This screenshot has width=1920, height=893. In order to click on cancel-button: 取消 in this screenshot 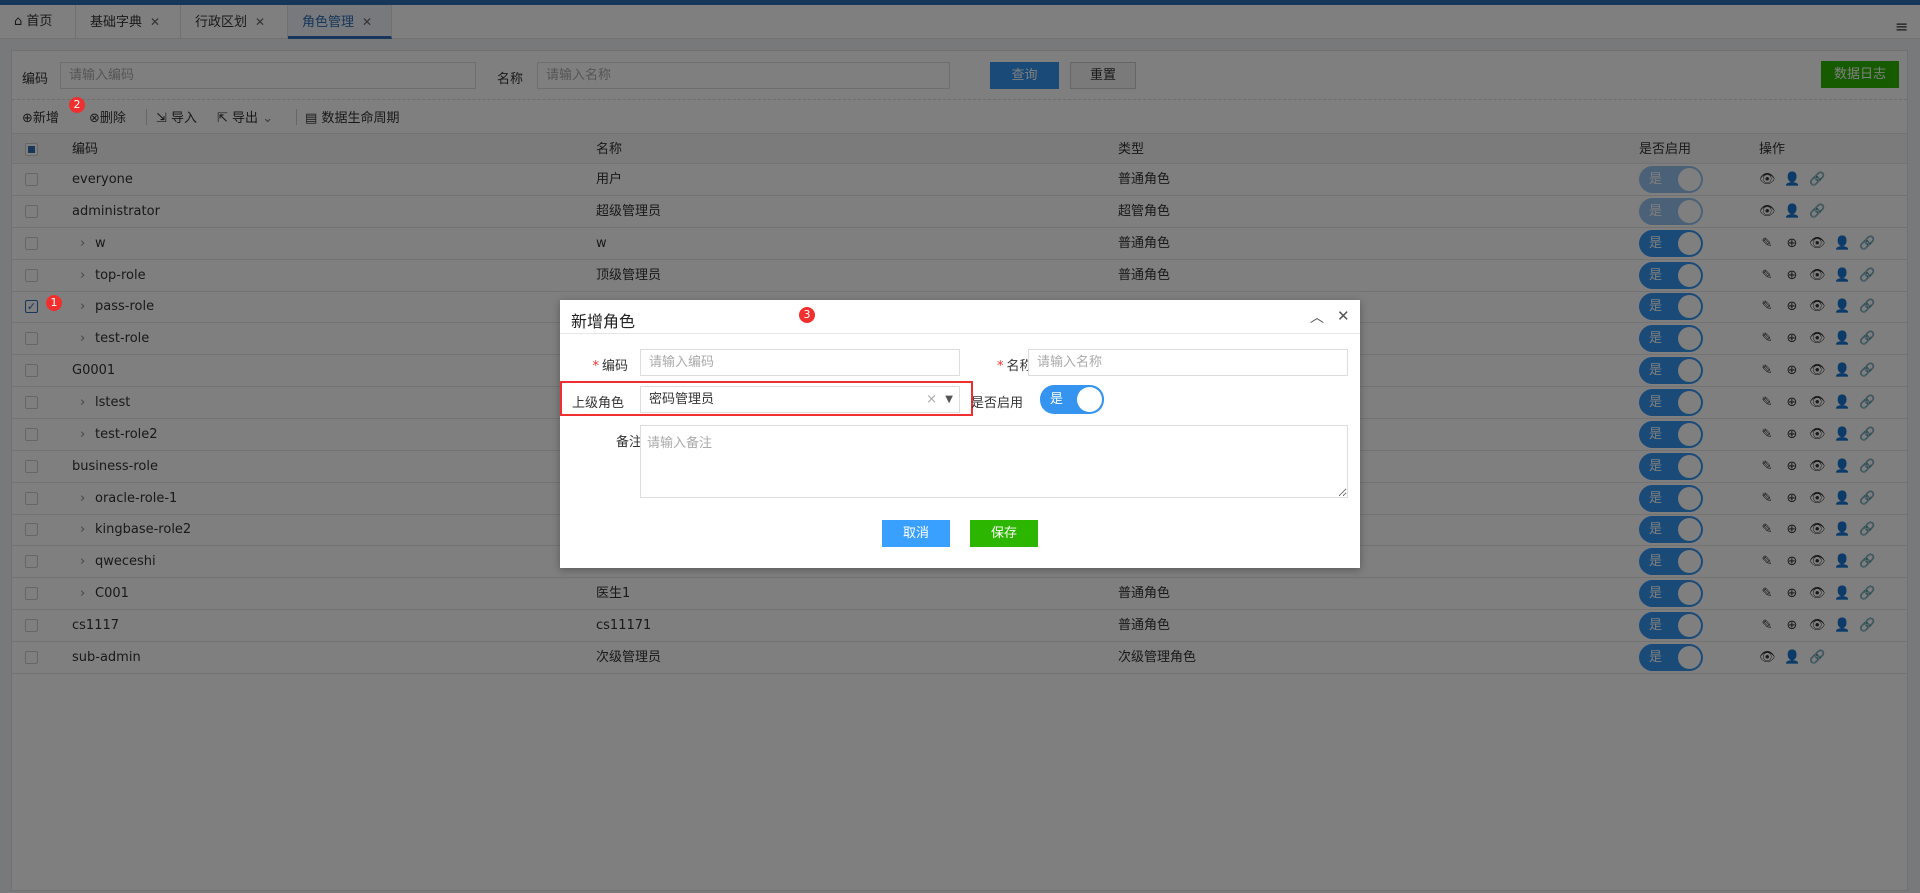, I will do `click(916, 533)`.